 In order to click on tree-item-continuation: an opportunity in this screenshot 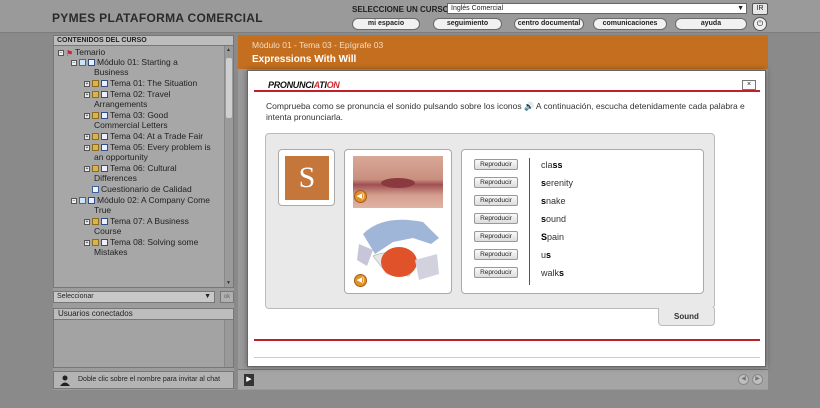, I will do `click(121, 157)`.